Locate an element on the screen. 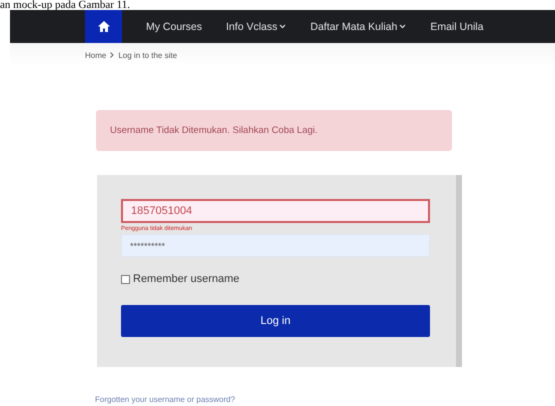 The width and height of the screenshot is (555, 406). username-field: 1857051004 is located at coordinates (275, 211).